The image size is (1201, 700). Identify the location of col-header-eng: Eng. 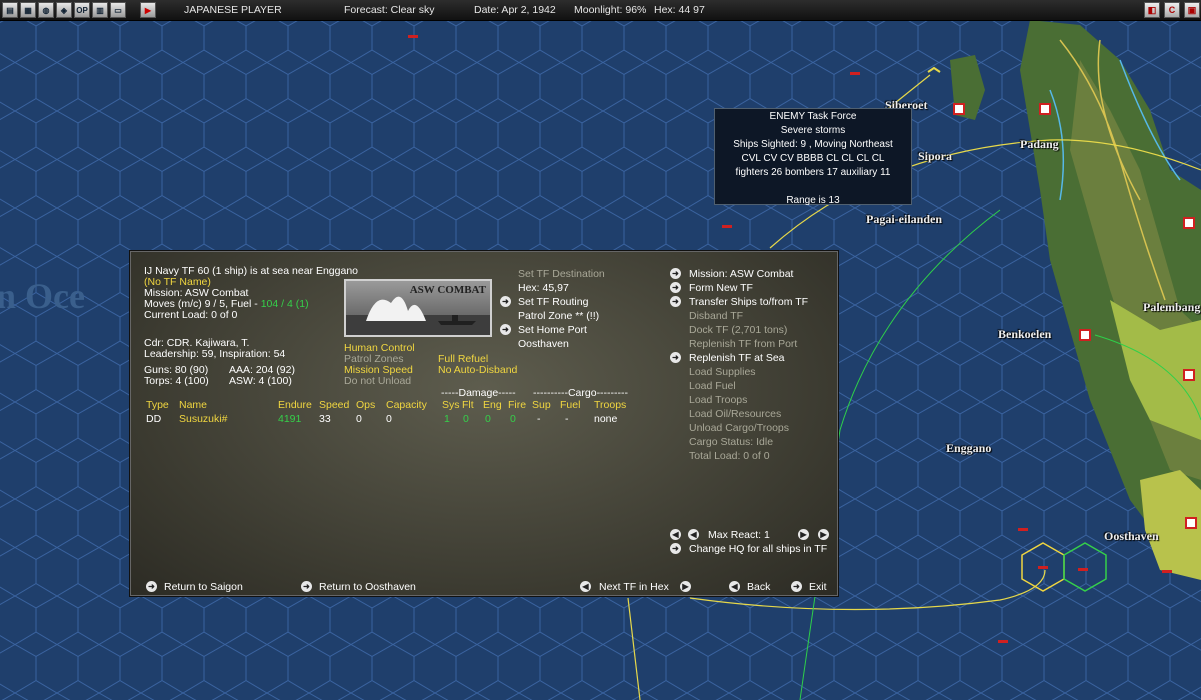
(492, 405).